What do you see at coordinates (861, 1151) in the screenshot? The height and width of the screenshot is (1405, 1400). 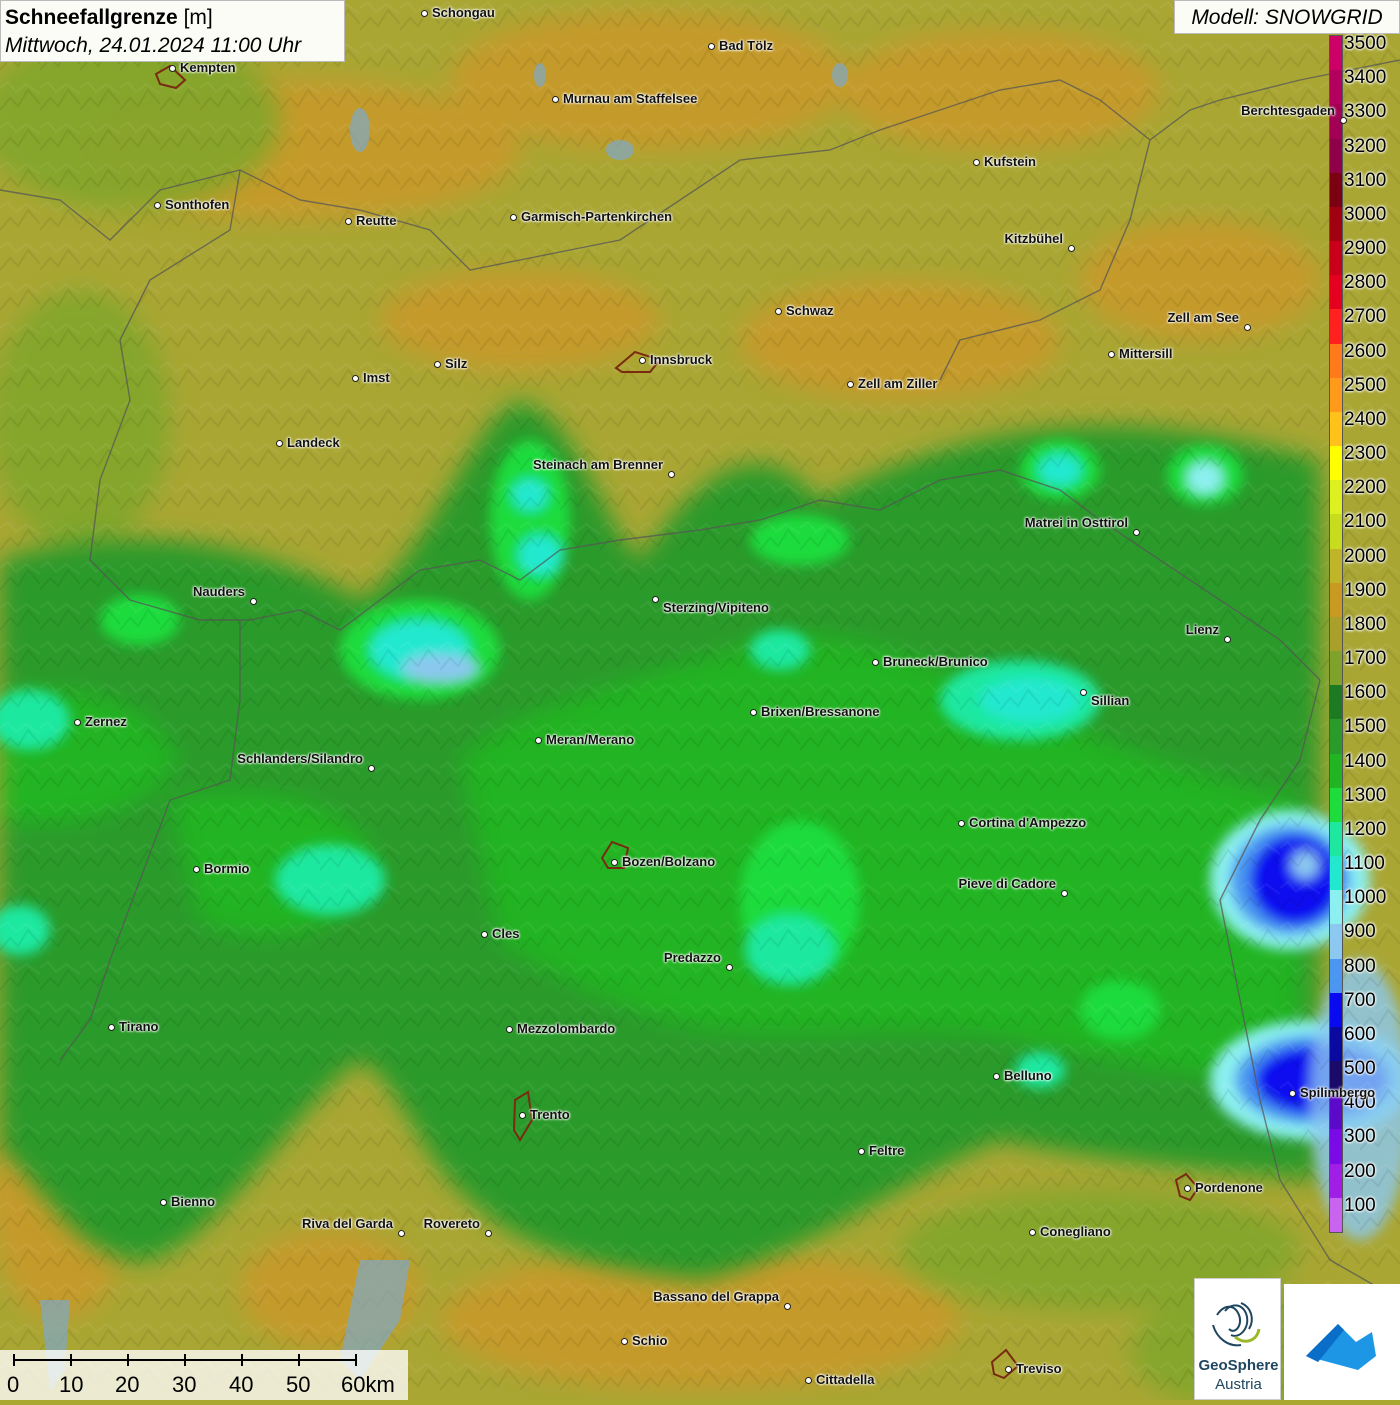 I see `city-marker-feltre` at bounding box center [861, 1151].